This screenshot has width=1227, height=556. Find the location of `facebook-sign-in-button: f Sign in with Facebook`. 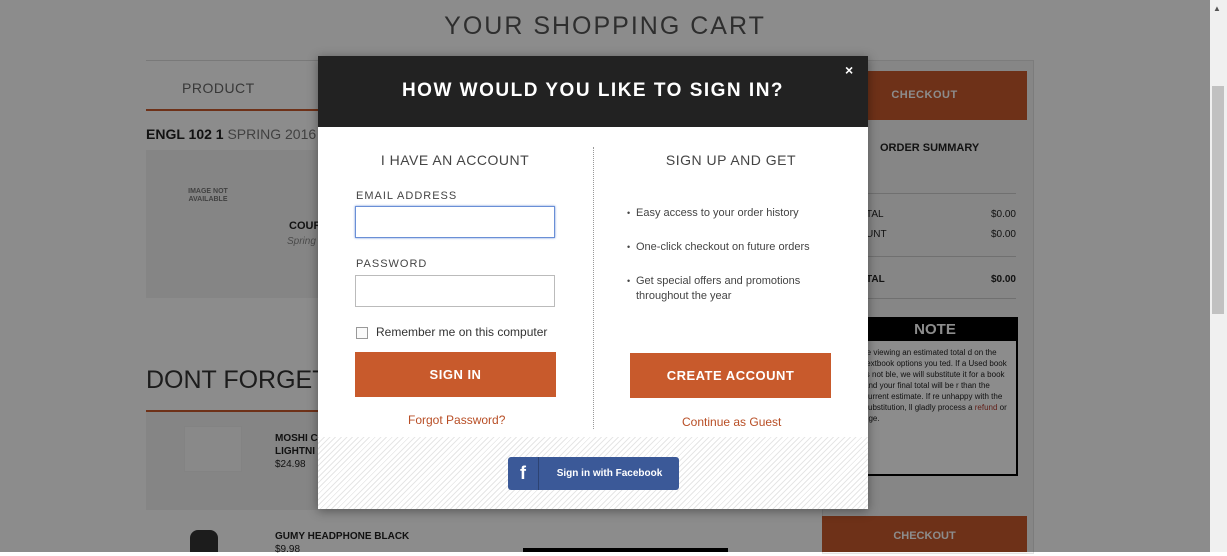

facebook-sign-in-button: f Sign in with Facebook is located at coordinates (593, 473).